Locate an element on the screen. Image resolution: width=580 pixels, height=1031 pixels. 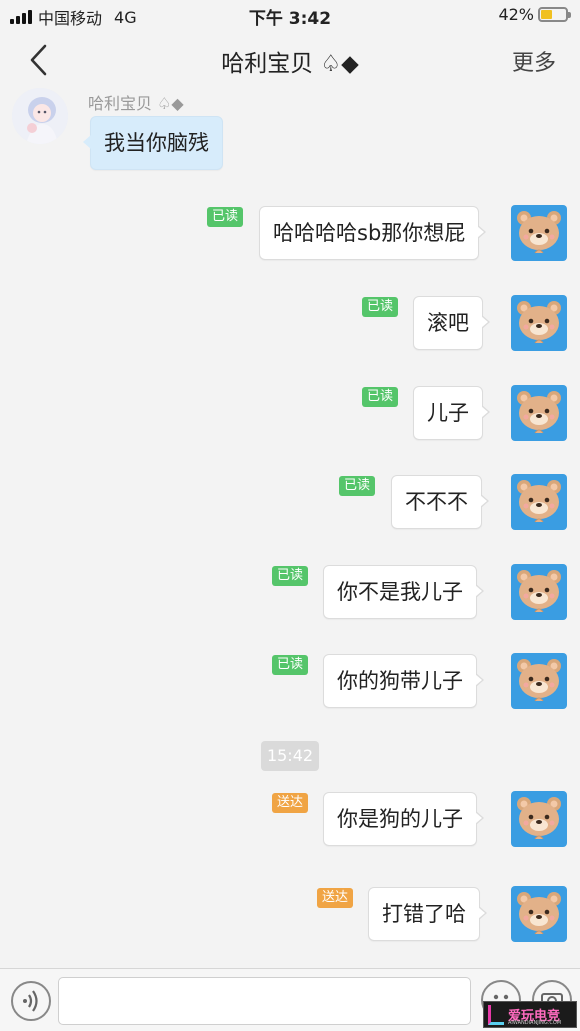
message-text: 不不不 is located at coordinates (436, 502).